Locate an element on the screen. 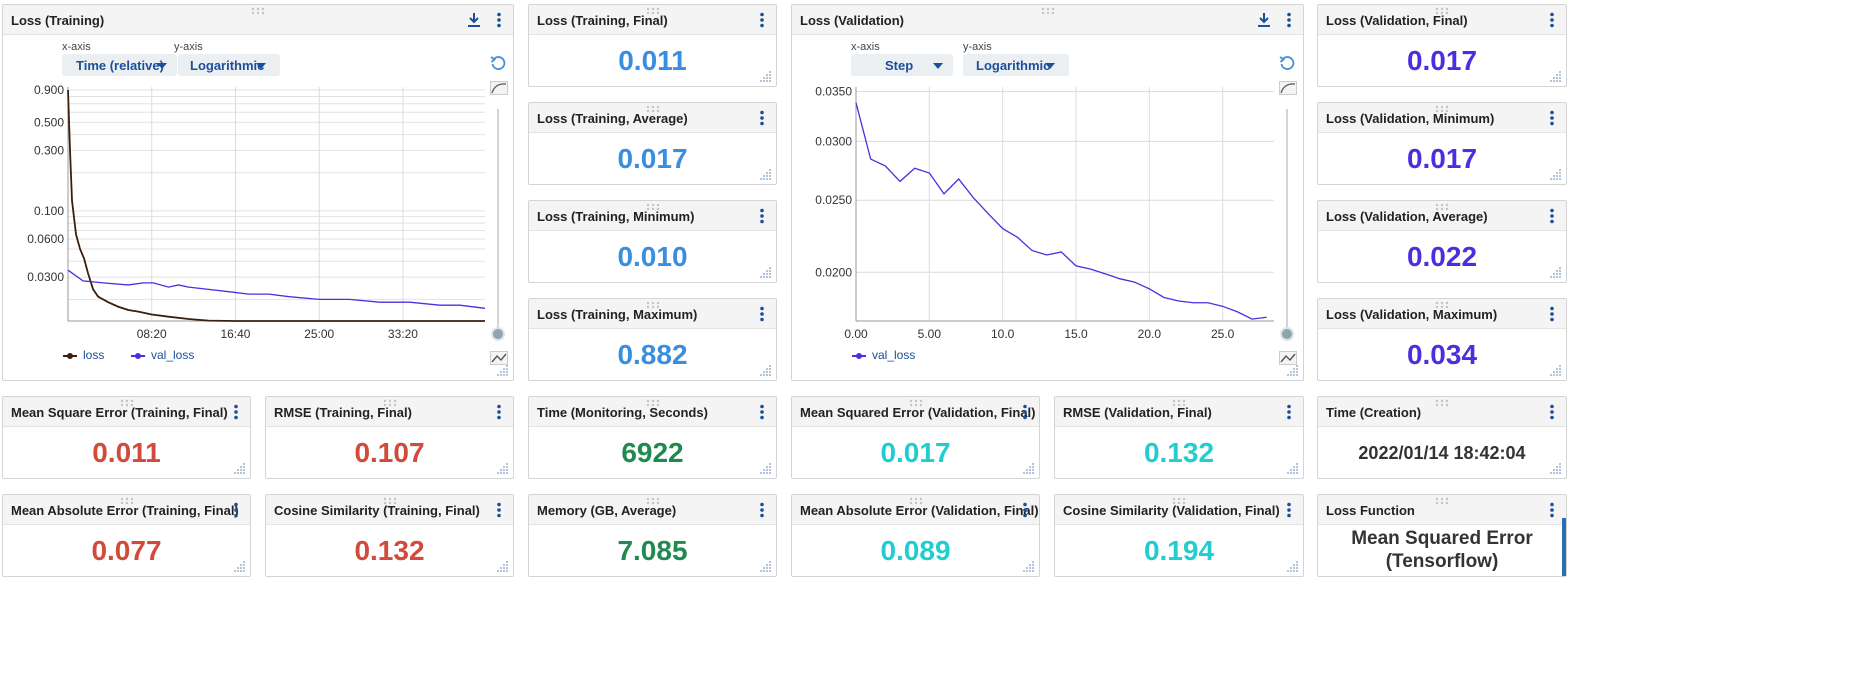 The width and height of the screenshot is (1857, 686). card-header: RMSE (Validation, Final) is located at coordinates (1179, 412).